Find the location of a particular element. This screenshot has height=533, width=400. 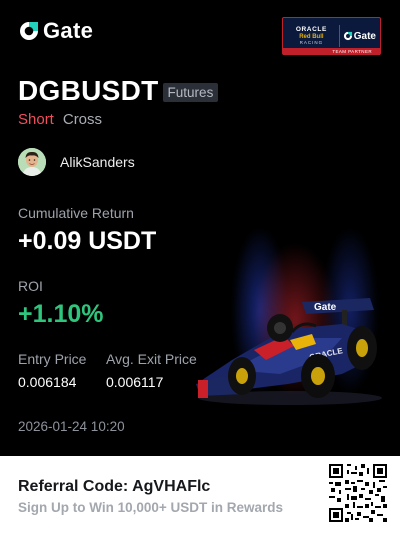

position-info: Short Cross is located at coordinates (60, 119).